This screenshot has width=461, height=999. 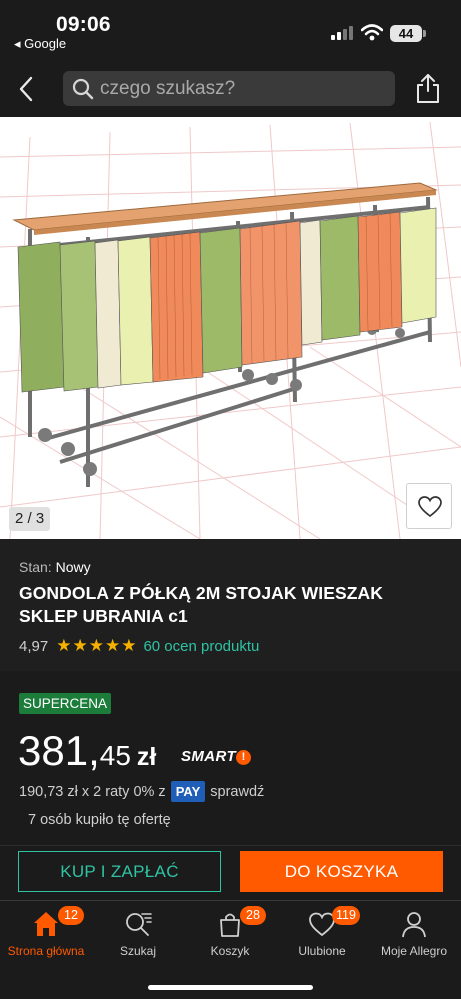 What do you see at coordinates (46, 951) in the screenshot?
I see `tab-home-label: Strona główna` at bounding box center [46, 951].